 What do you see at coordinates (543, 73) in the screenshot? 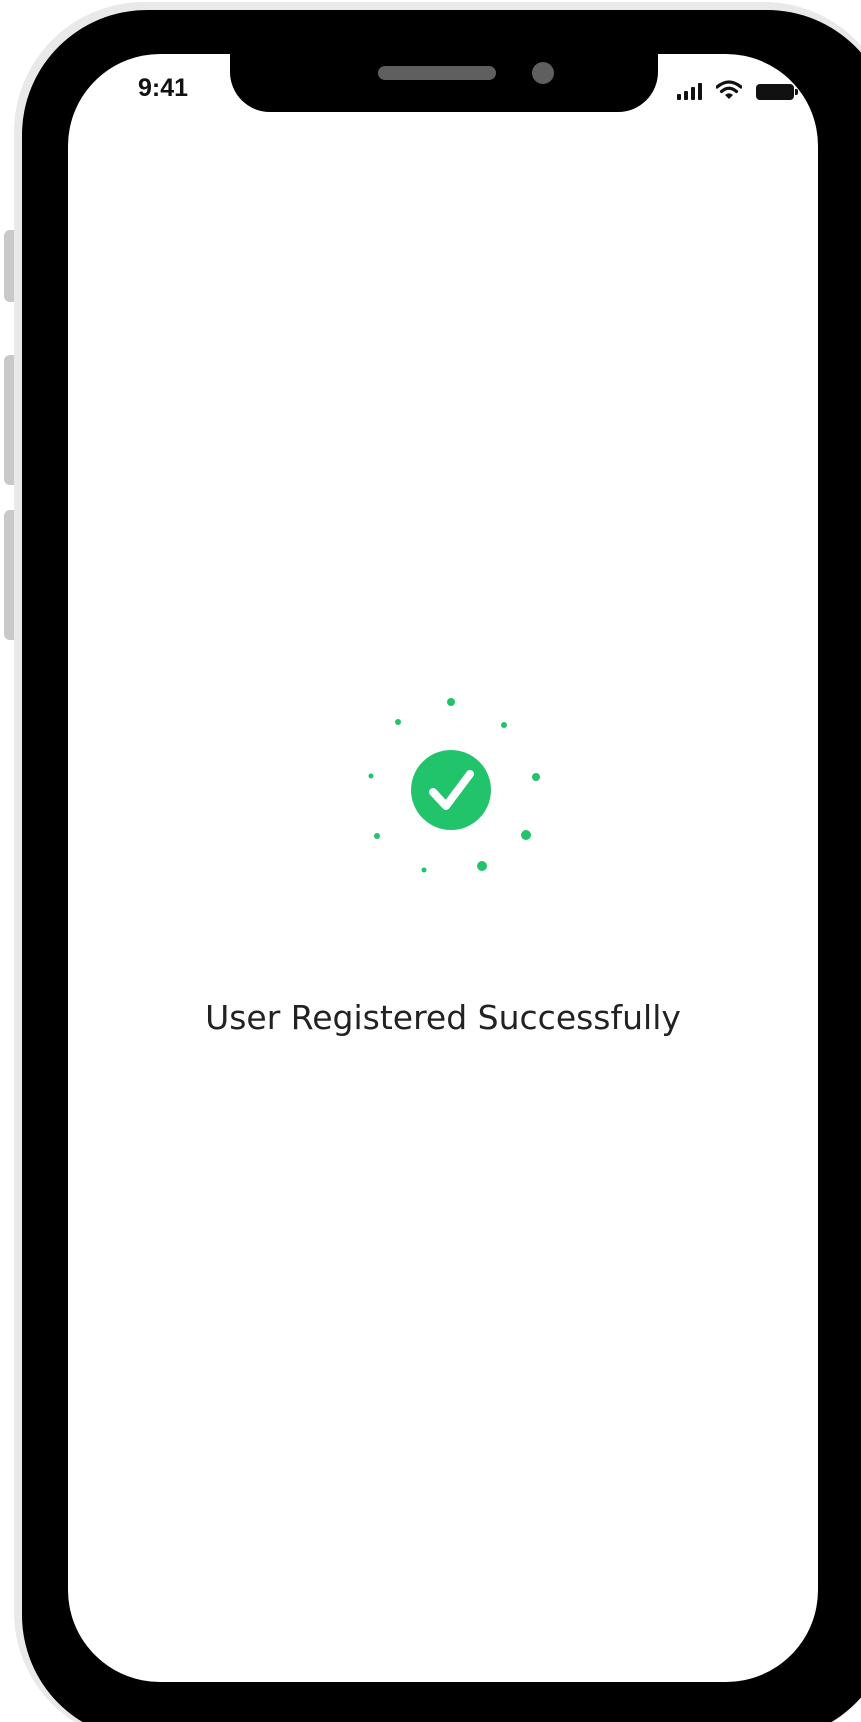
I see `front-camera` at bounding box center [543, 73].